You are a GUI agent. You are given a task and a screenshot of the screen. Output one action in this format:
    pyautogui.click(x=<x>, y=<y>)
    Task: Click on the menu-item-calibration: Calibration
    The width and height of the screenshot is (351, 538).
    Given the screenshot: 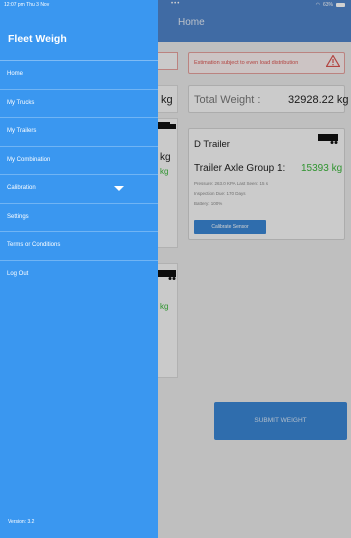 What is the action you would take?
    pyautogui.click(x=79, y=189)
    